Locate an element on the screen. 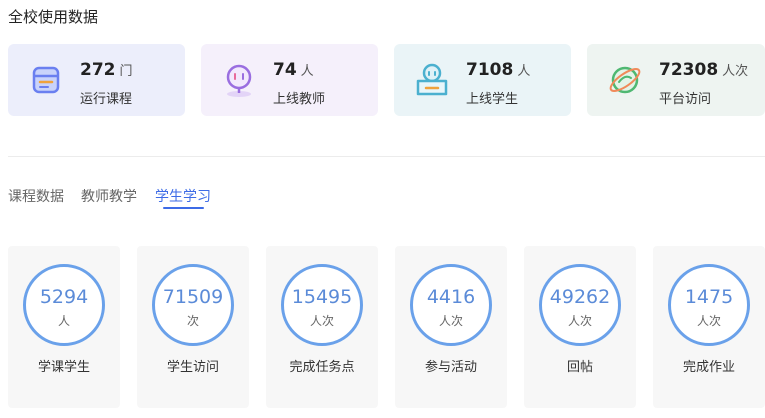 Image resolution: width=765 pixels, height=418 pixels. metric-card: 4416 人次 参与活动 is located at coordinates (451, 327).